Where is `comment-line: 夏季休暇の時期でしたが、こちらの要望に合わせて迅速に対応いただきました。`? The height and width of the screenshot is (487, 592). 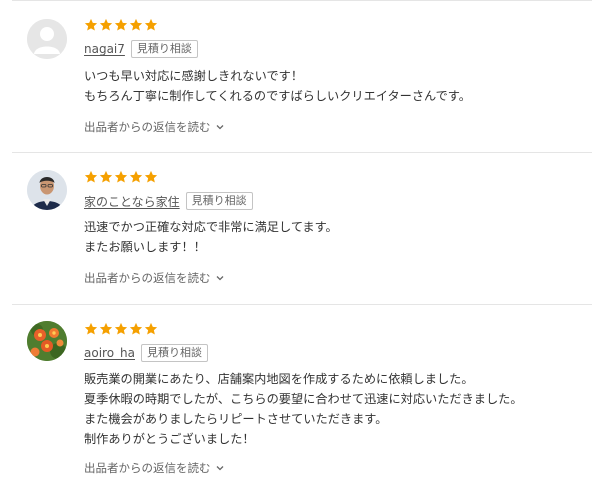
comment-line: 夏季休暇の時期でしたが、こちらの要望に合わせて迅速に対応いただきました。 is located at coordinates (303, 399).